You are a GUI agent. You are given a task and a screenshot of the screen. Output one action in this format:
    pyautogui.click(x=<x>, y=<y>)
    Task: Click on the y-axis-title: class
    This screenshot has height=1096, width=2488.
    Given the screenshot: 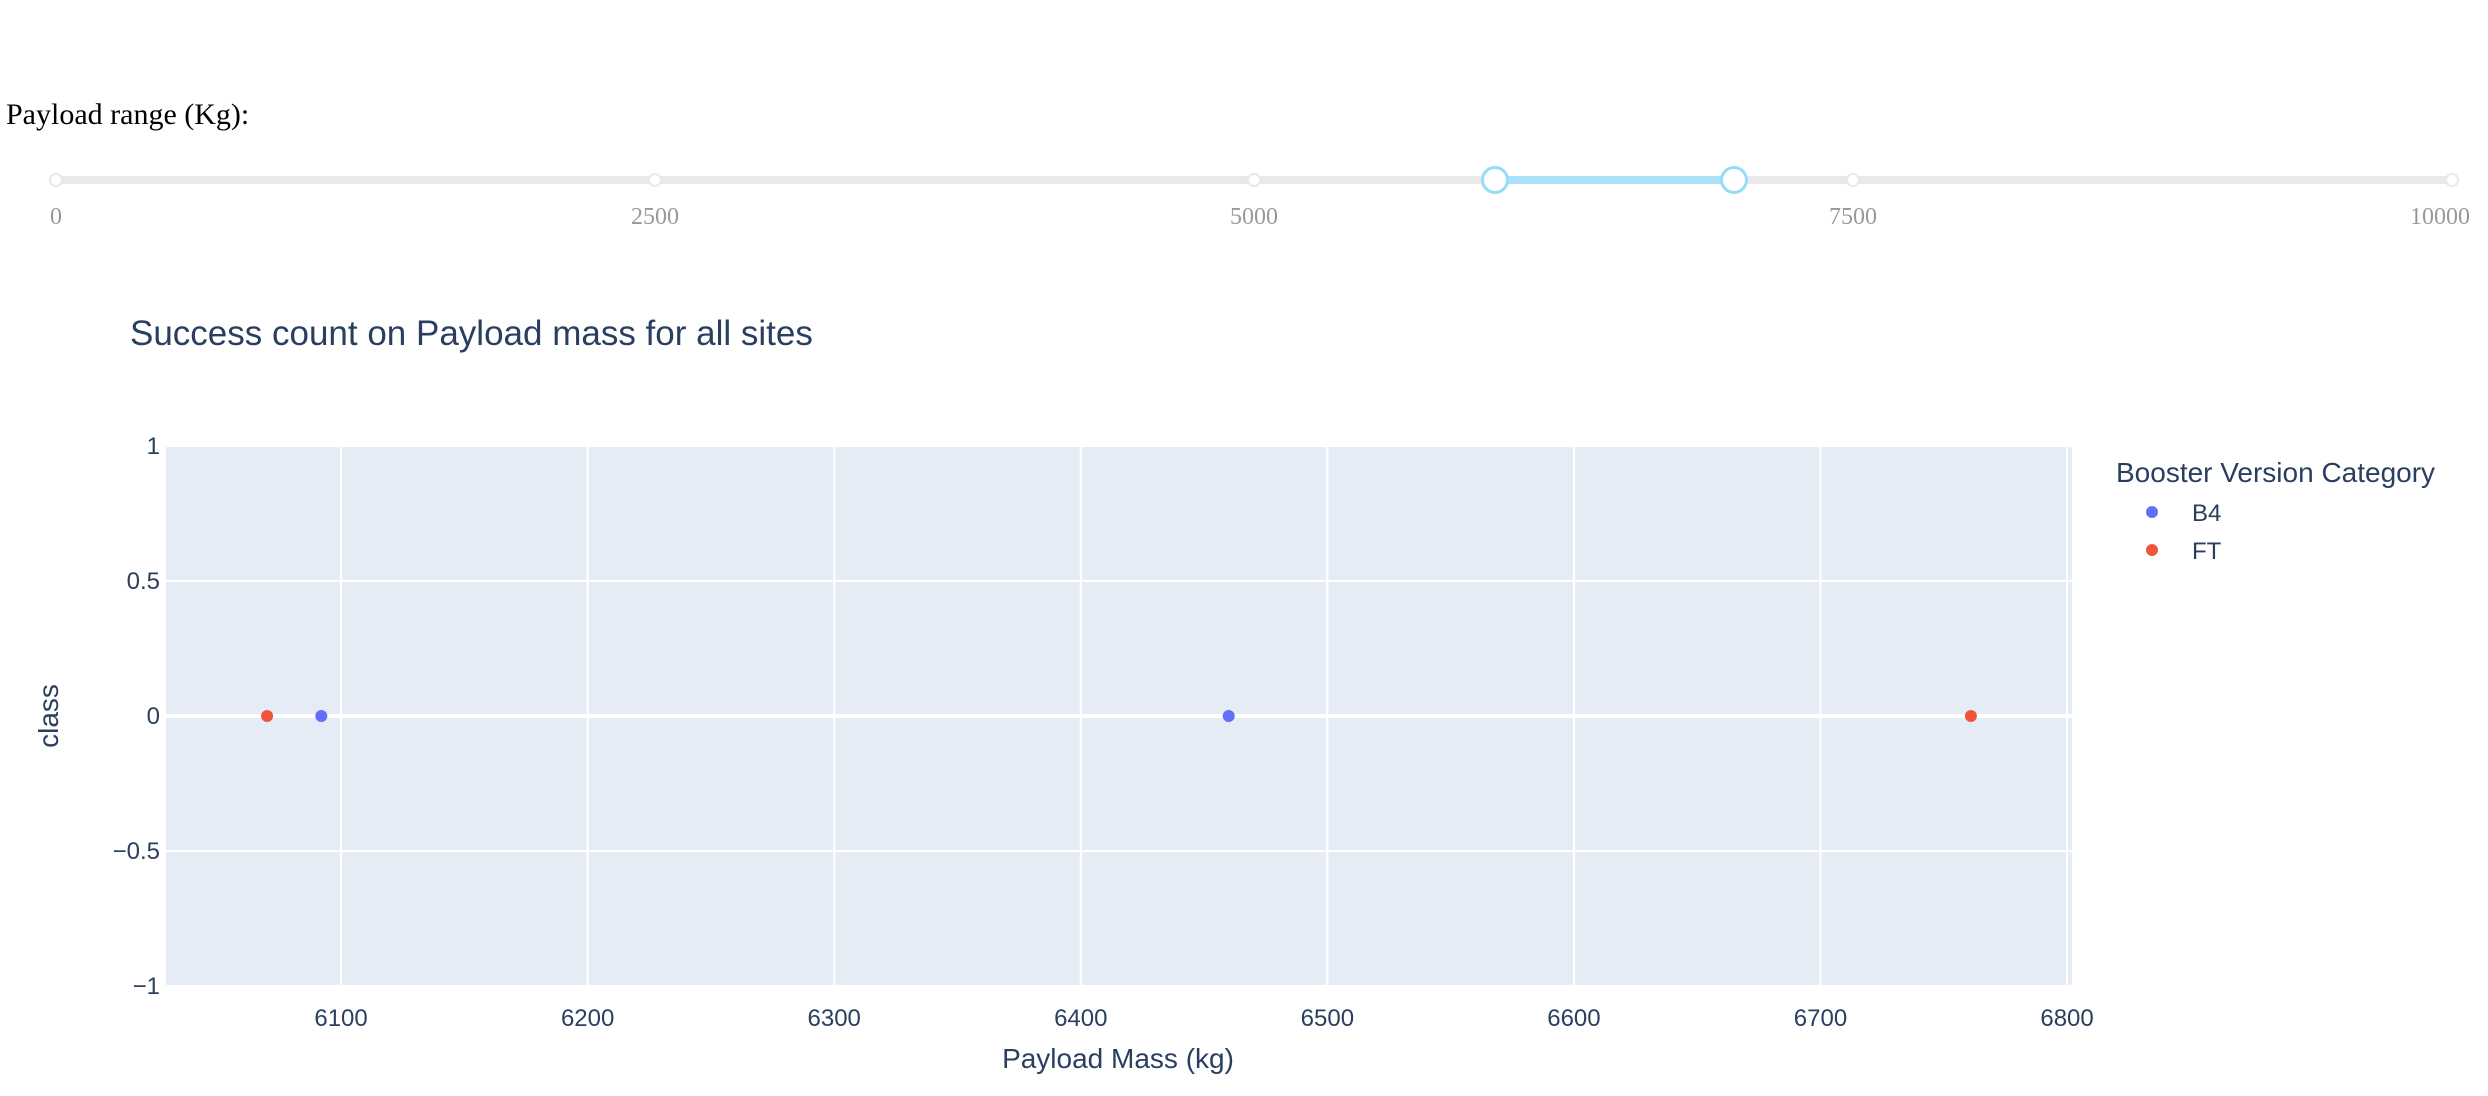 What is the action you would take?
    pyautogui.click(x=48, y=716)
    